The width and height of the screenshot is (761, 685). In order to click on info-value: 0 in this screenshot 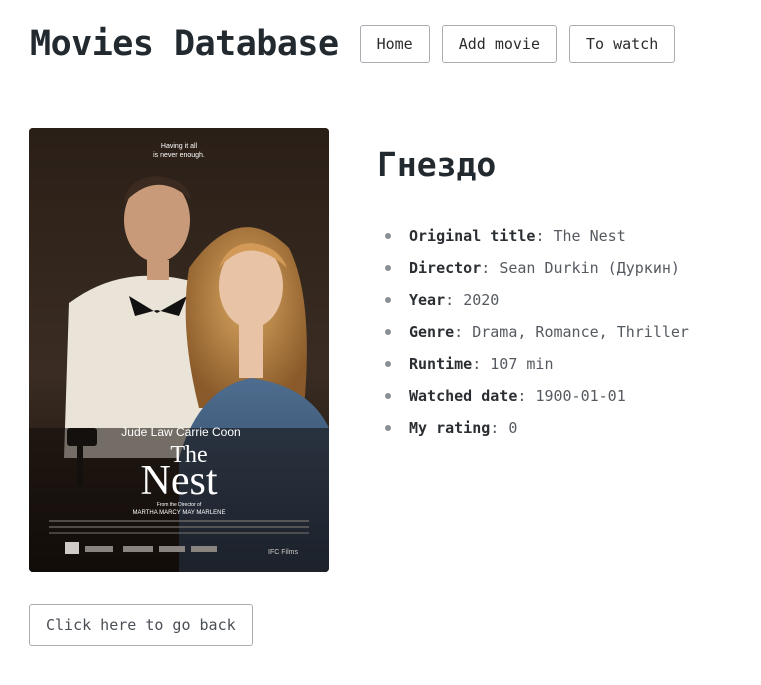, I will do `click(513, 428)`.